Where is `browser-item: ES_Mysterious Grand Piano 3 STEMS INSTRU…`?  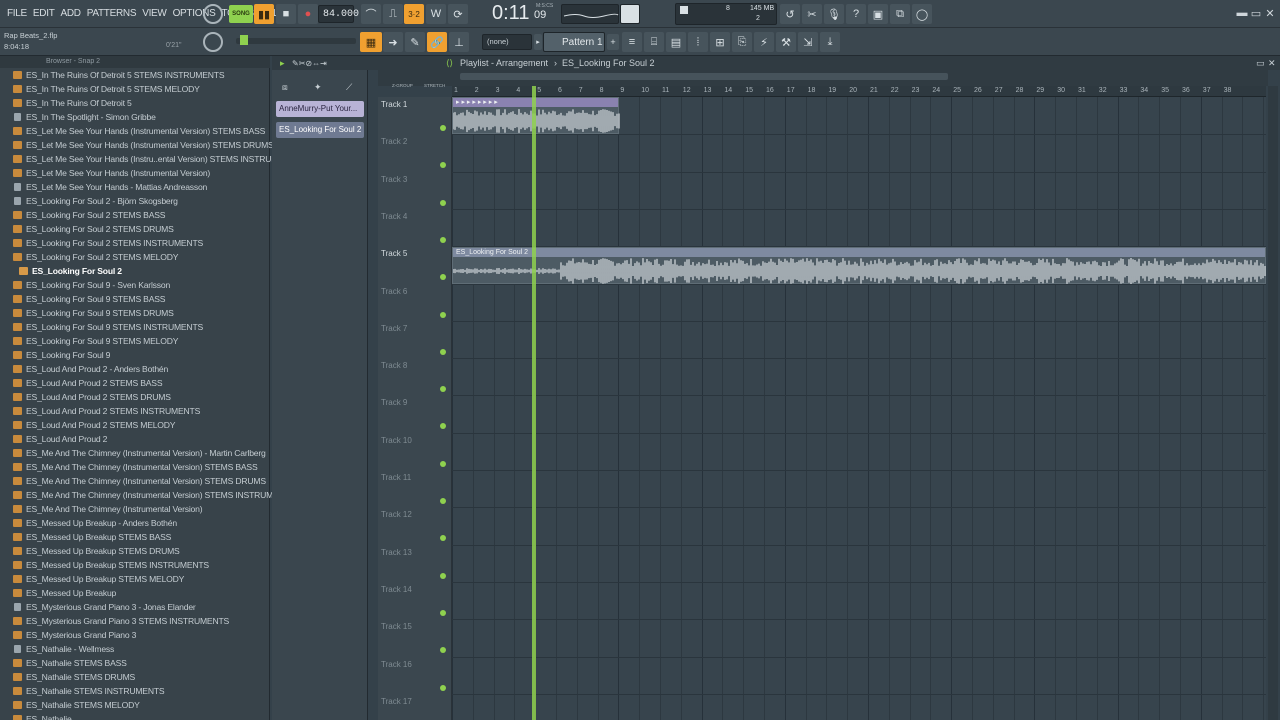
browser-item: ES_Mysterious Grand Piano 3 STEMS INSTRU… is located at coordinates (135, 621).